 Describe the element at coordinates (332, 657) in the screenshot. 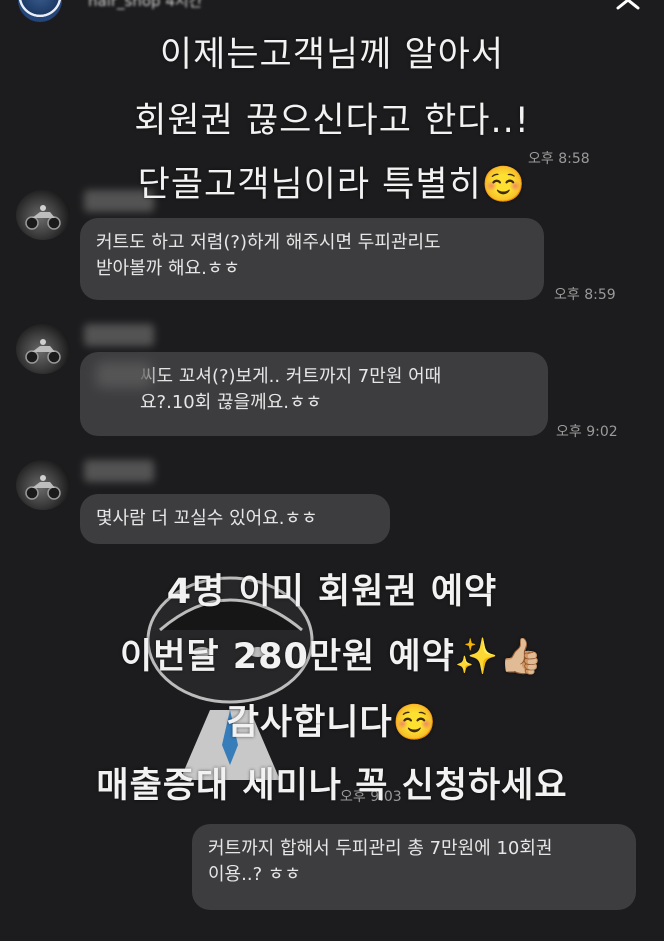

I see `overlay-text-line: 이번달 280만원 예약✨👍🏼` at that location.